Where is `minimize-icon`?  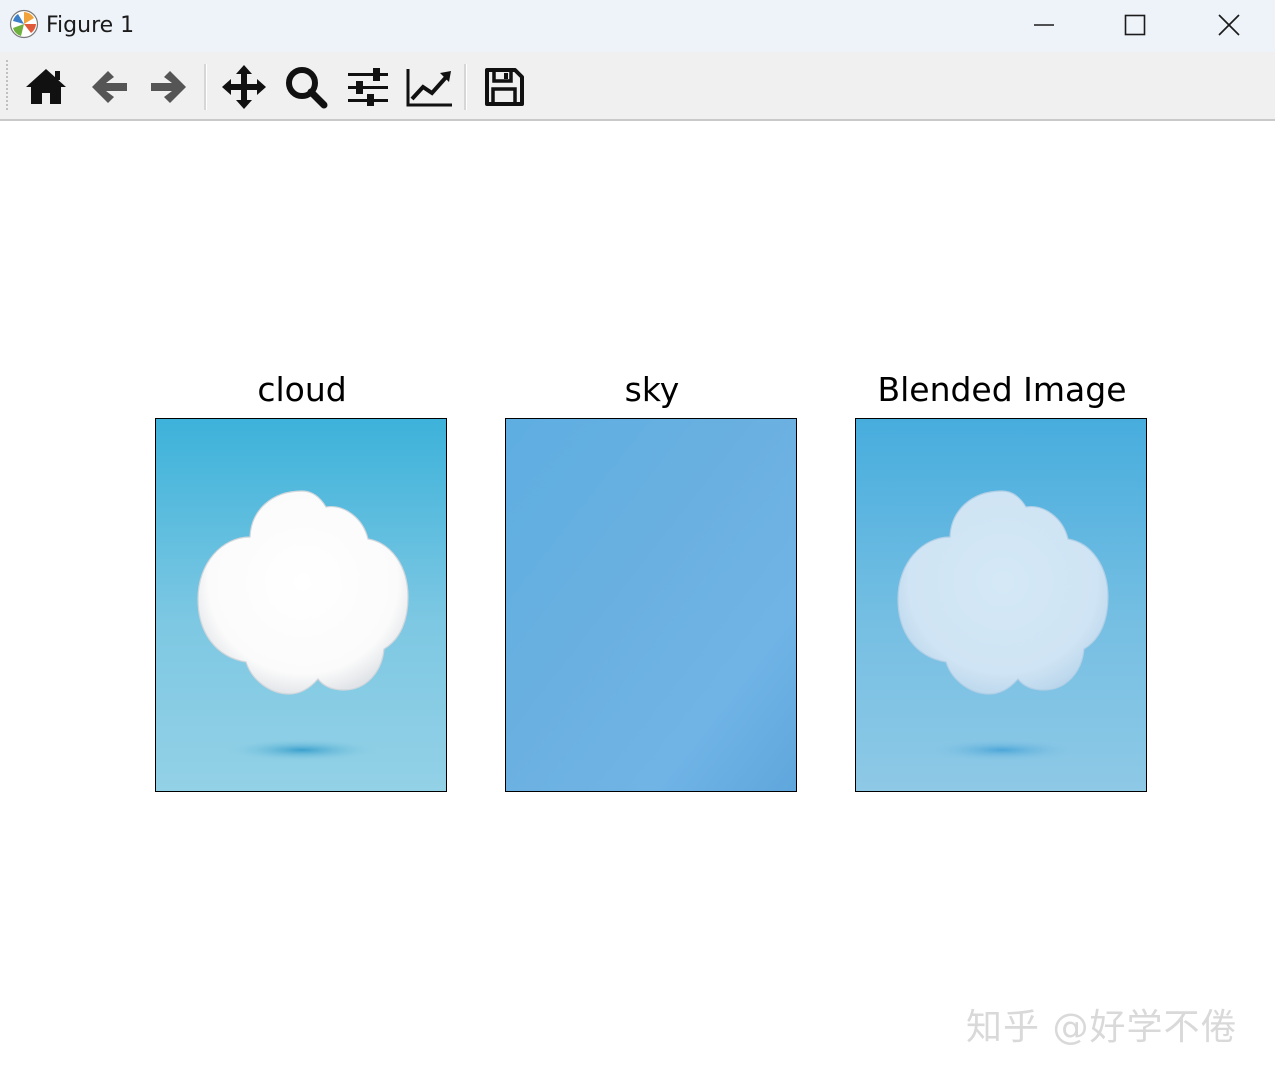
minimize-icon is located at coordinates (1044, 25).